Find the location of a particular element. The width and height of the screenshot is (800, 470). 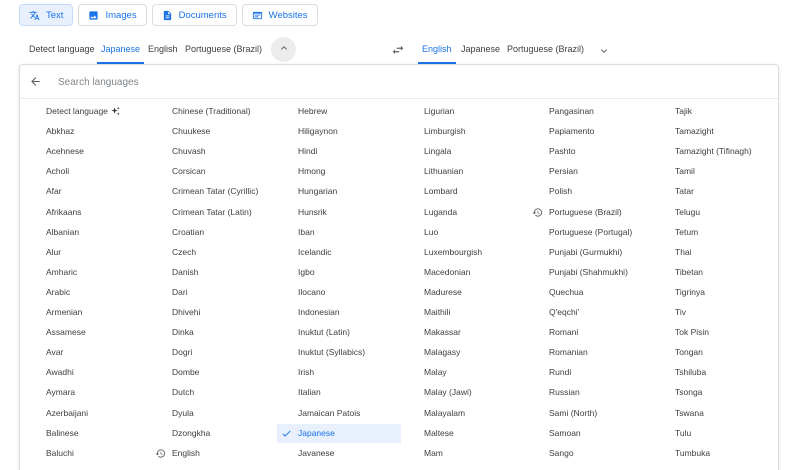

language-option-corsican: Corsican is located at coordinates (189, 171).